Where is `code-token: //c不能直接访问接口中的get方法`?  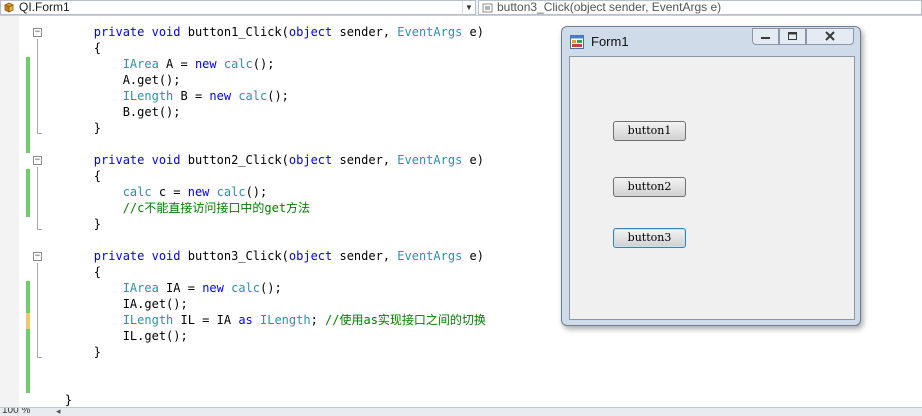
code-token: //c不能直接访问接口中的get方法 is located at coordinates (216, 208).